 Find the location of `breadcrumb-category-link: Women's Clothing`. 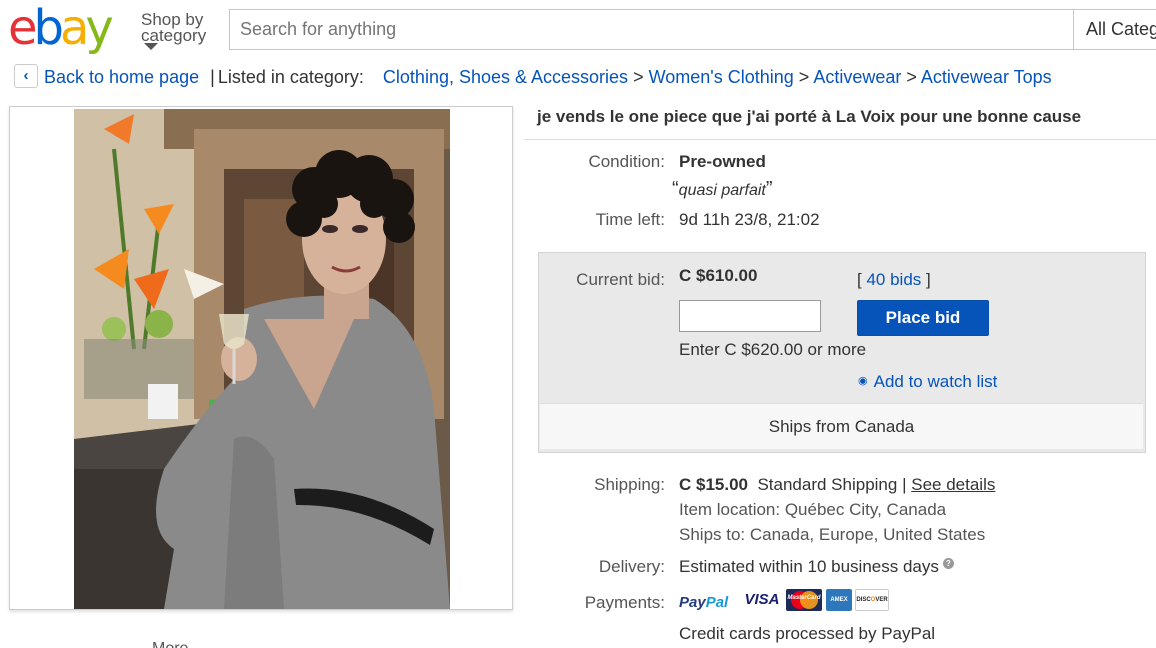

breadcrumb-category-link: Women's Clothing is located at coordinates (721, 77).